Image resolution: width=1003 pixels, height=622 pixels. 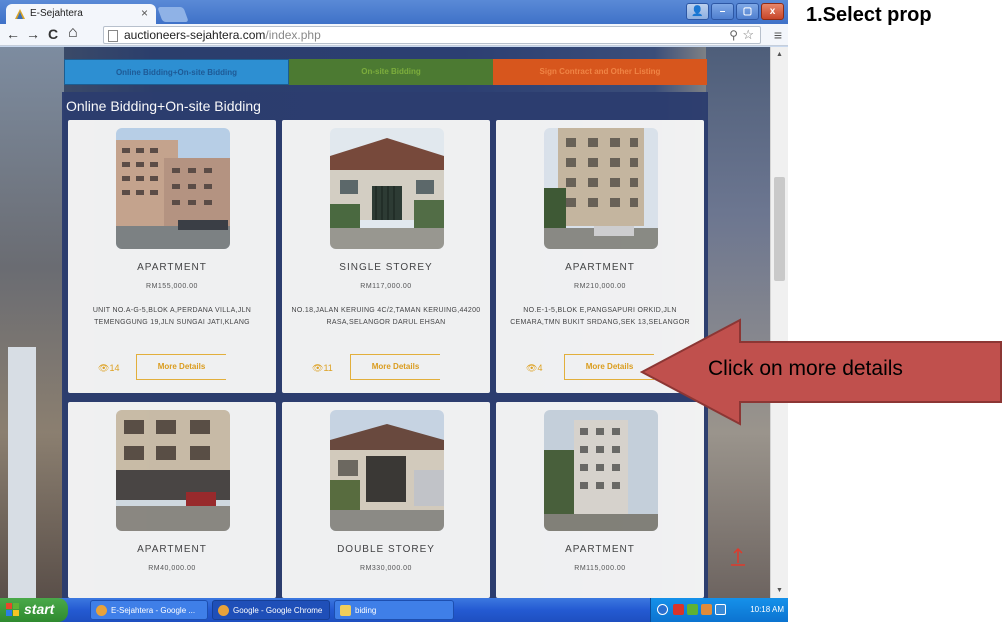 I want to click on tab-close-icon: ×, so click(x=144, y=13).